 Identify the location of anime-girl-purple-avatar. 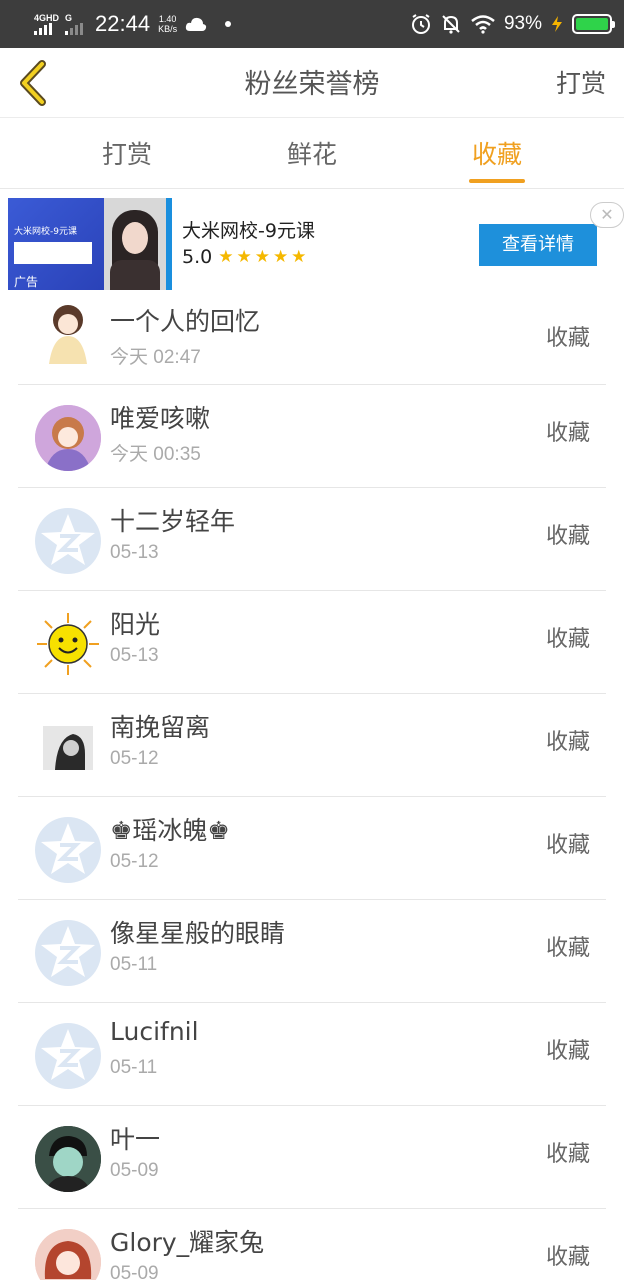
(68, 438).